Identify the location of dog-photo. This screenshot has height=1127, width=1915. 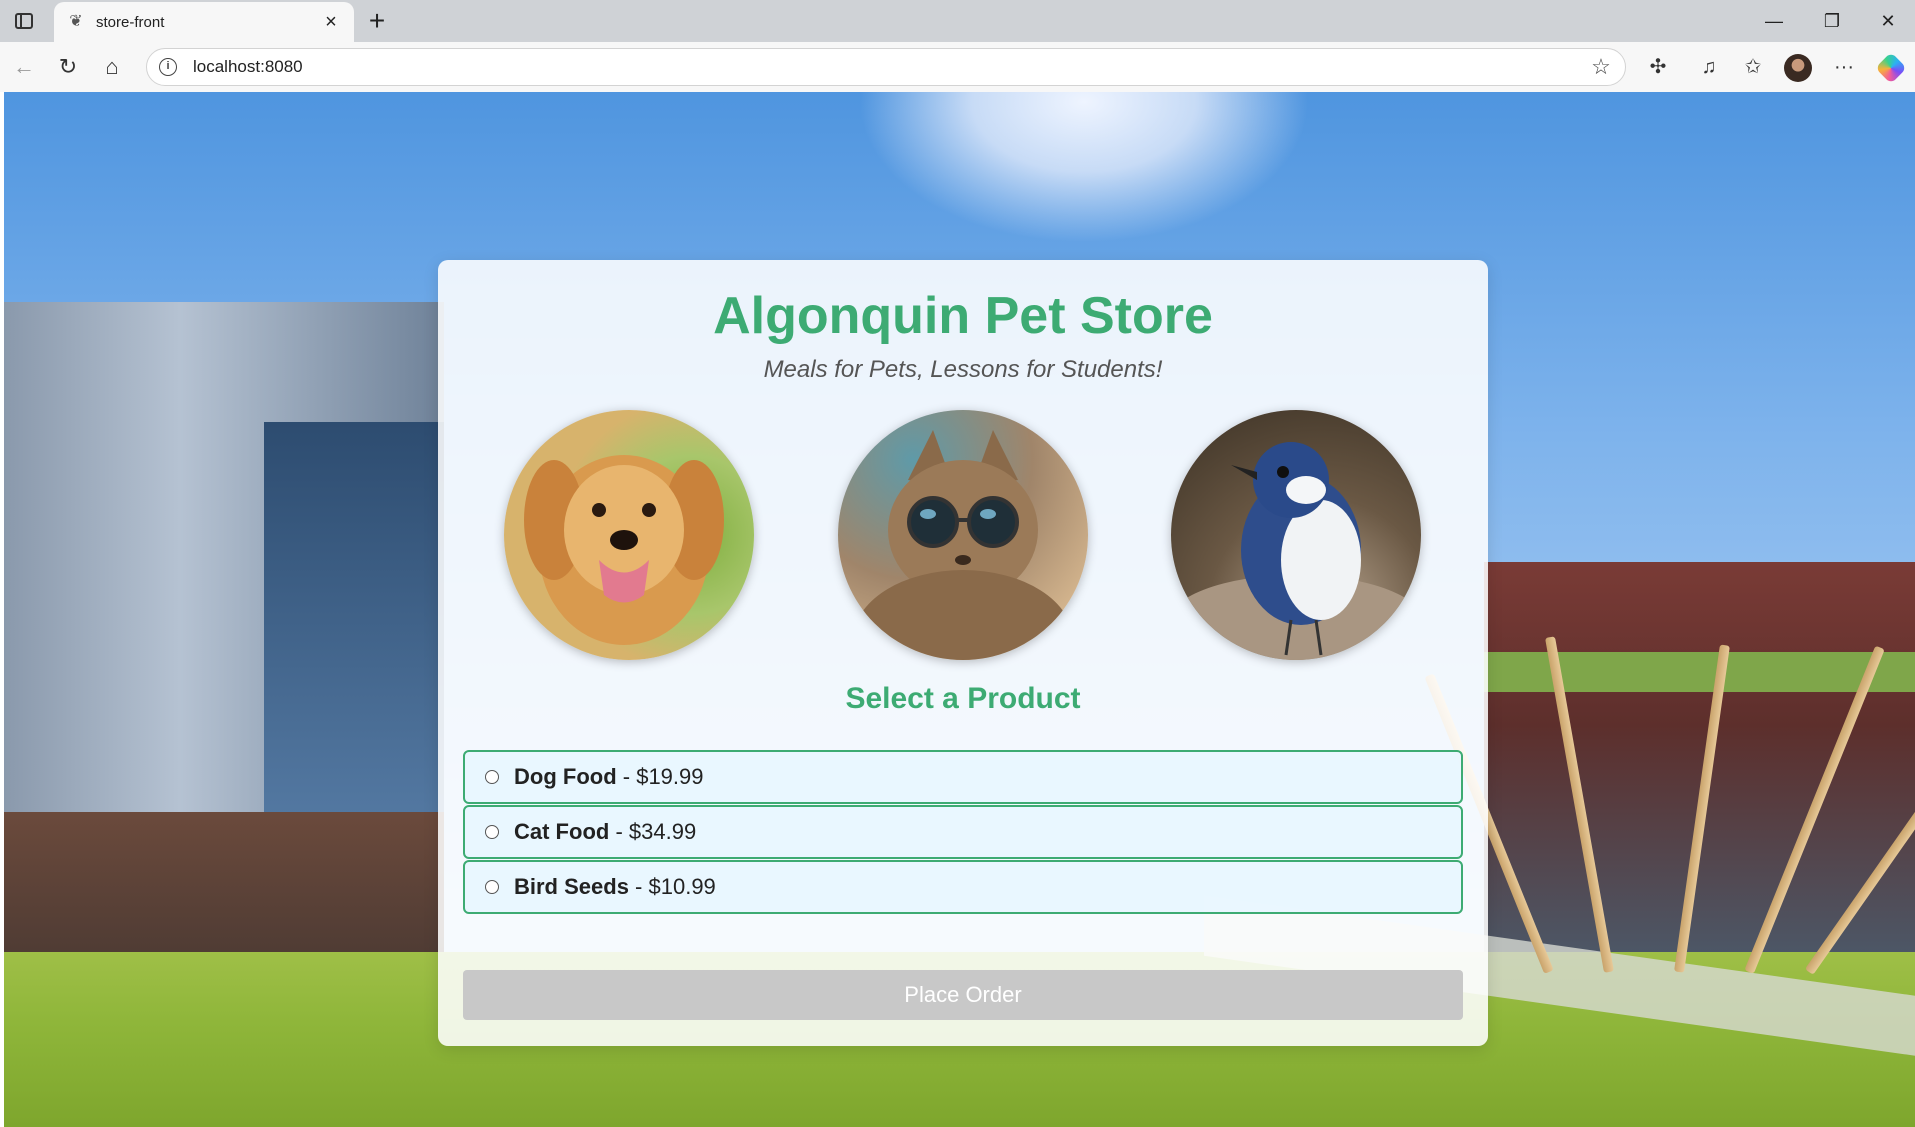
(629, 535).